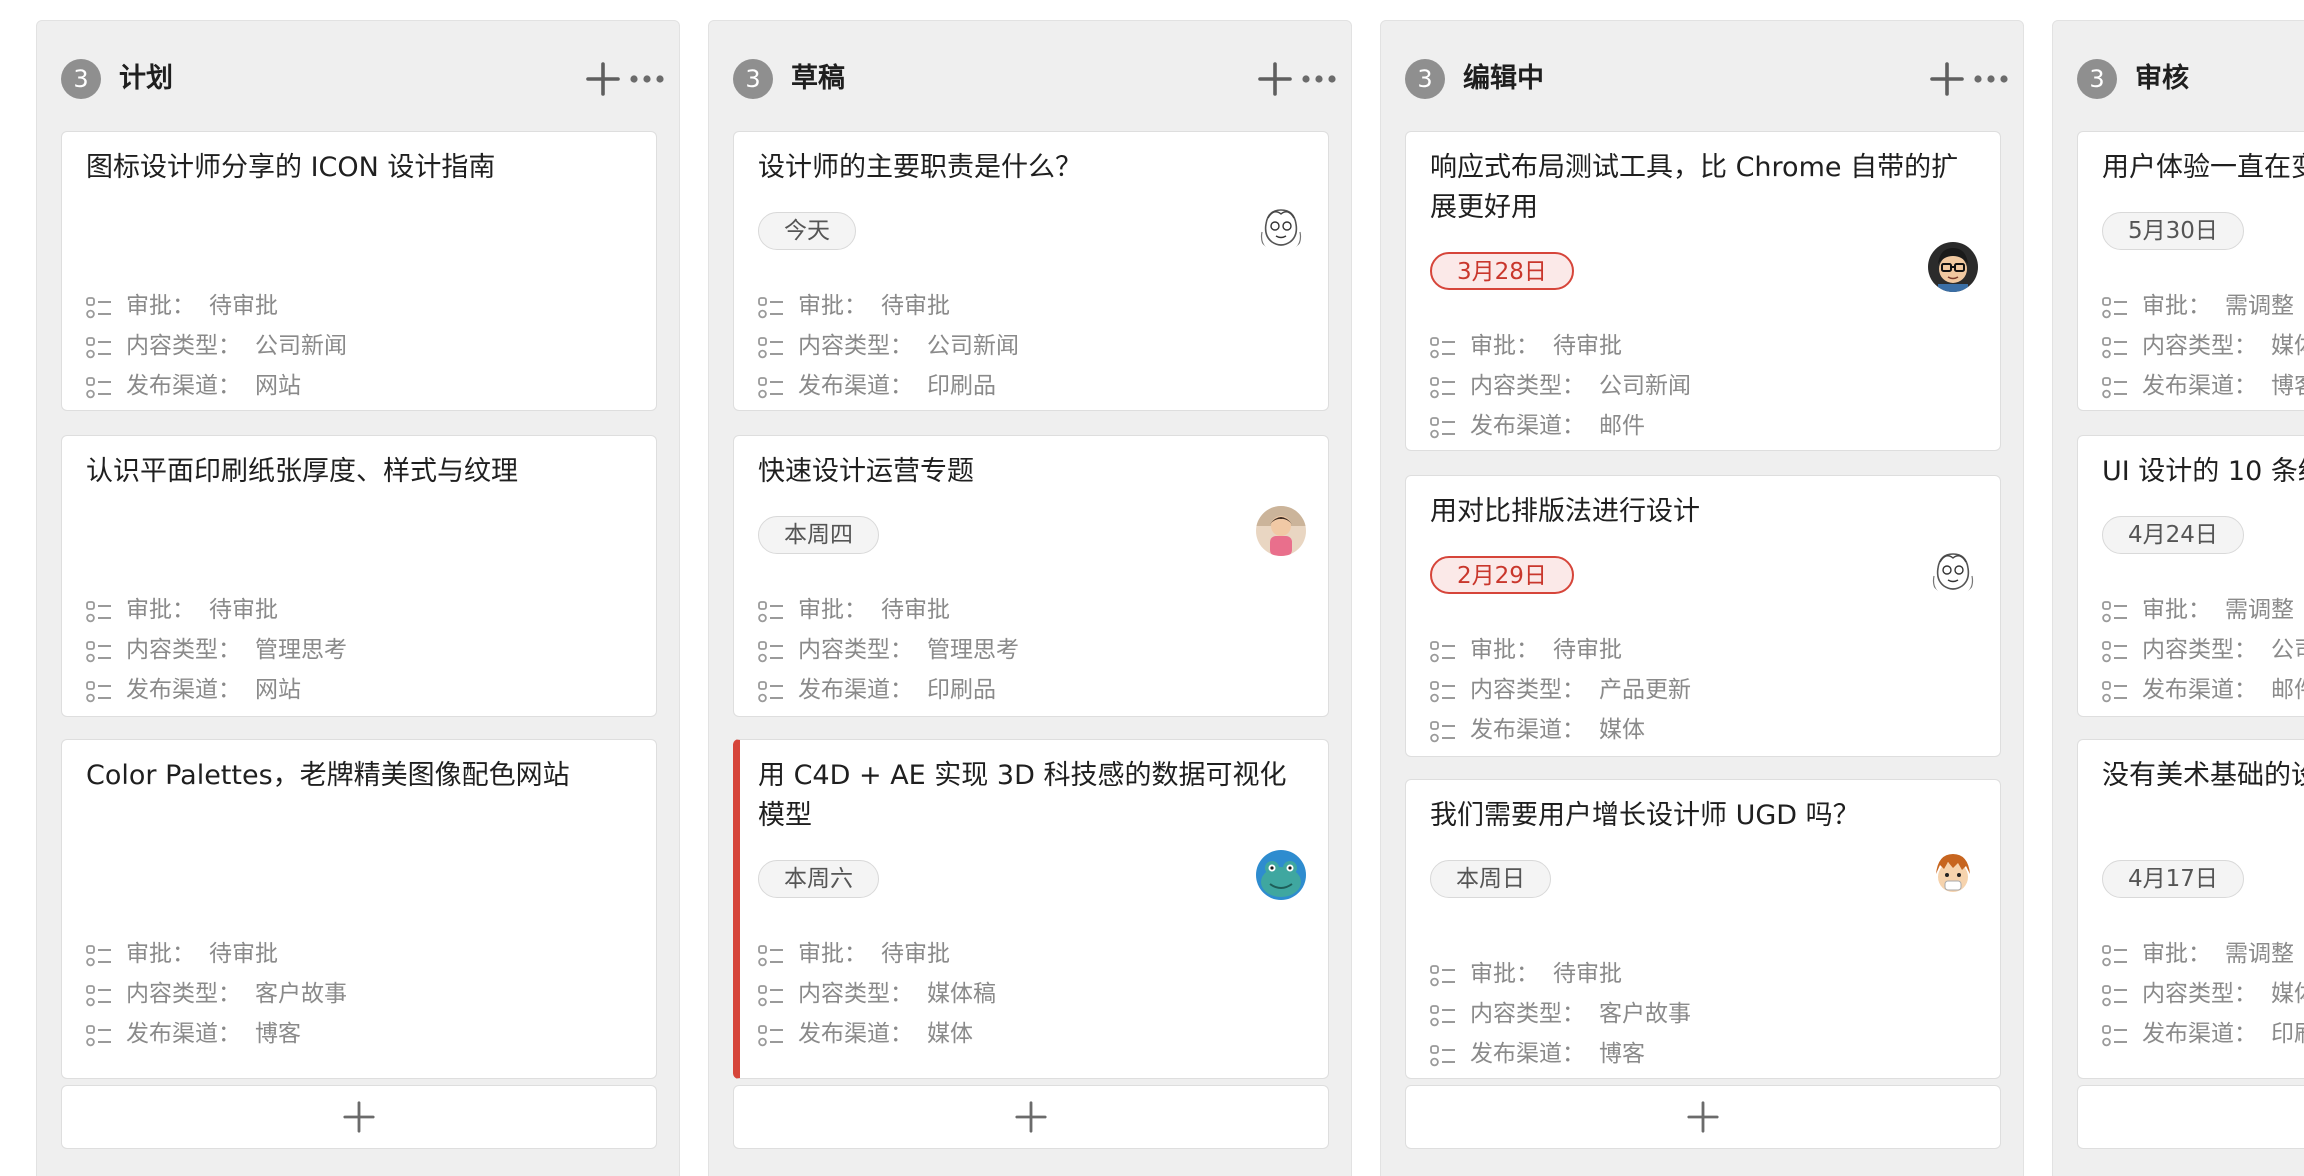 This screenshot has height=1176, width=2304. What do you see at coordinates (359, 576) in the screenshot?
I see `content-card: 认识平面印刷纸张厚度、样式与纹理 审批： 待审批 内容类型： 管理思考 发布渠道： 网站` at bounding box center [359, 576].